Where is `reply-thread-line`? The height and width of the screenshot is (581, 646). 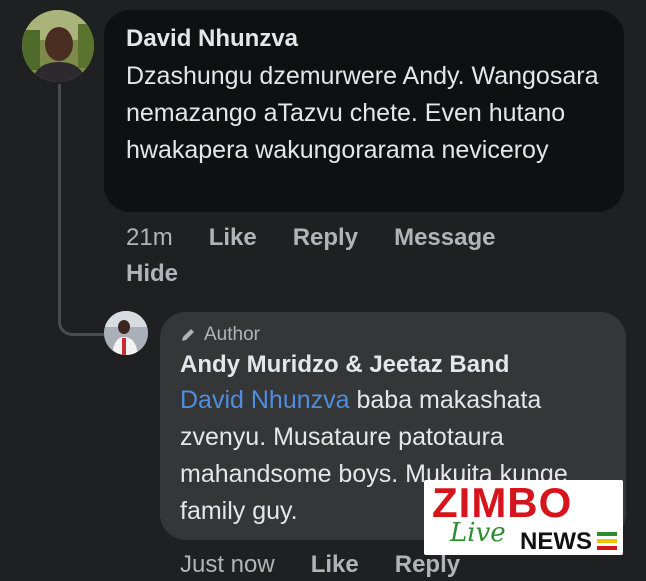 reply-thread-line is located at coordinates (81, 210).